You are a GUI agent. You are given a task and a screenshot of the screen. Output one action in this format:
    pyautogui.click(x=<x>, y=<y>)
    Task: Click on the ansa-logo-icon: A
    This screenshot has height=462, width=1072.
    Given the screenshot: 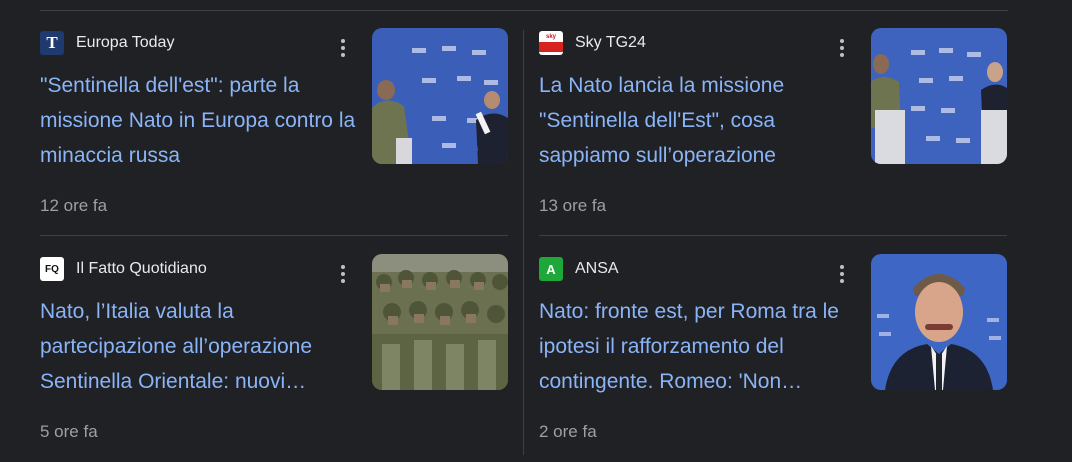 What is the action you would take?
    pyautogui.click(x=551, y=269)
    